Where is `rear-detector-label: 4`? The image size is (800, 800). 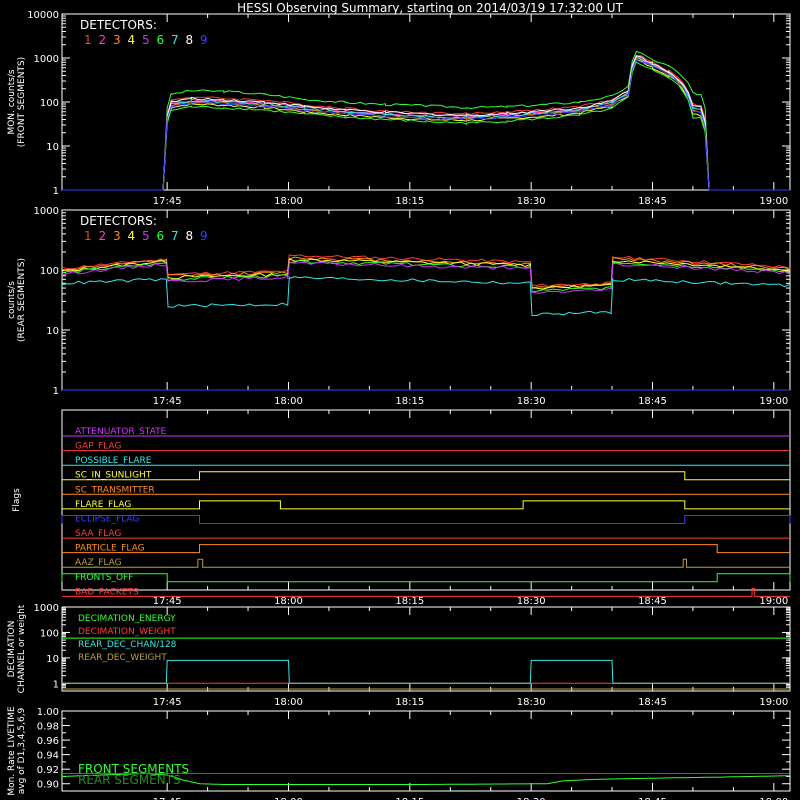 rear-detector-label: 4 is located at coordinates (132, 236).